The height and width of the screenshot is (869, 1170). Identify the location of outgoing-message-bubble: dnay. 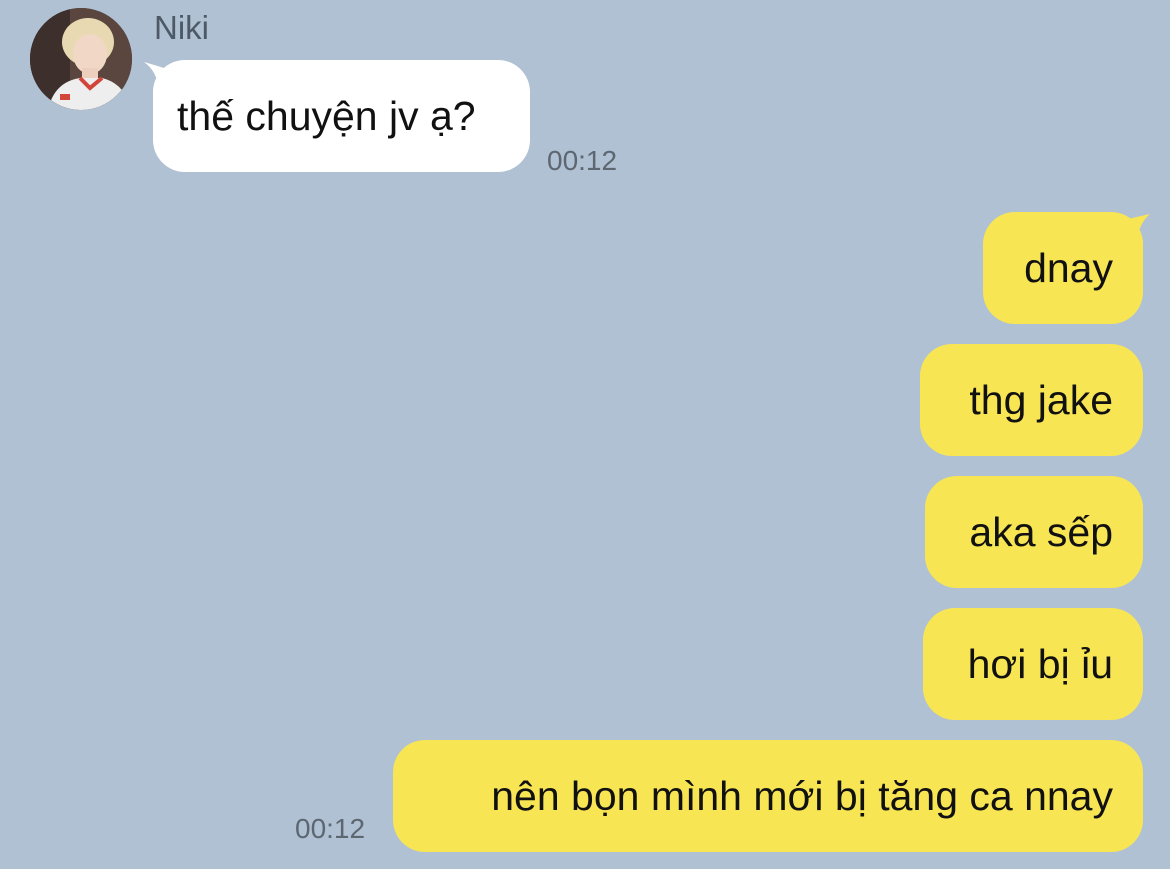
(1063, 268).